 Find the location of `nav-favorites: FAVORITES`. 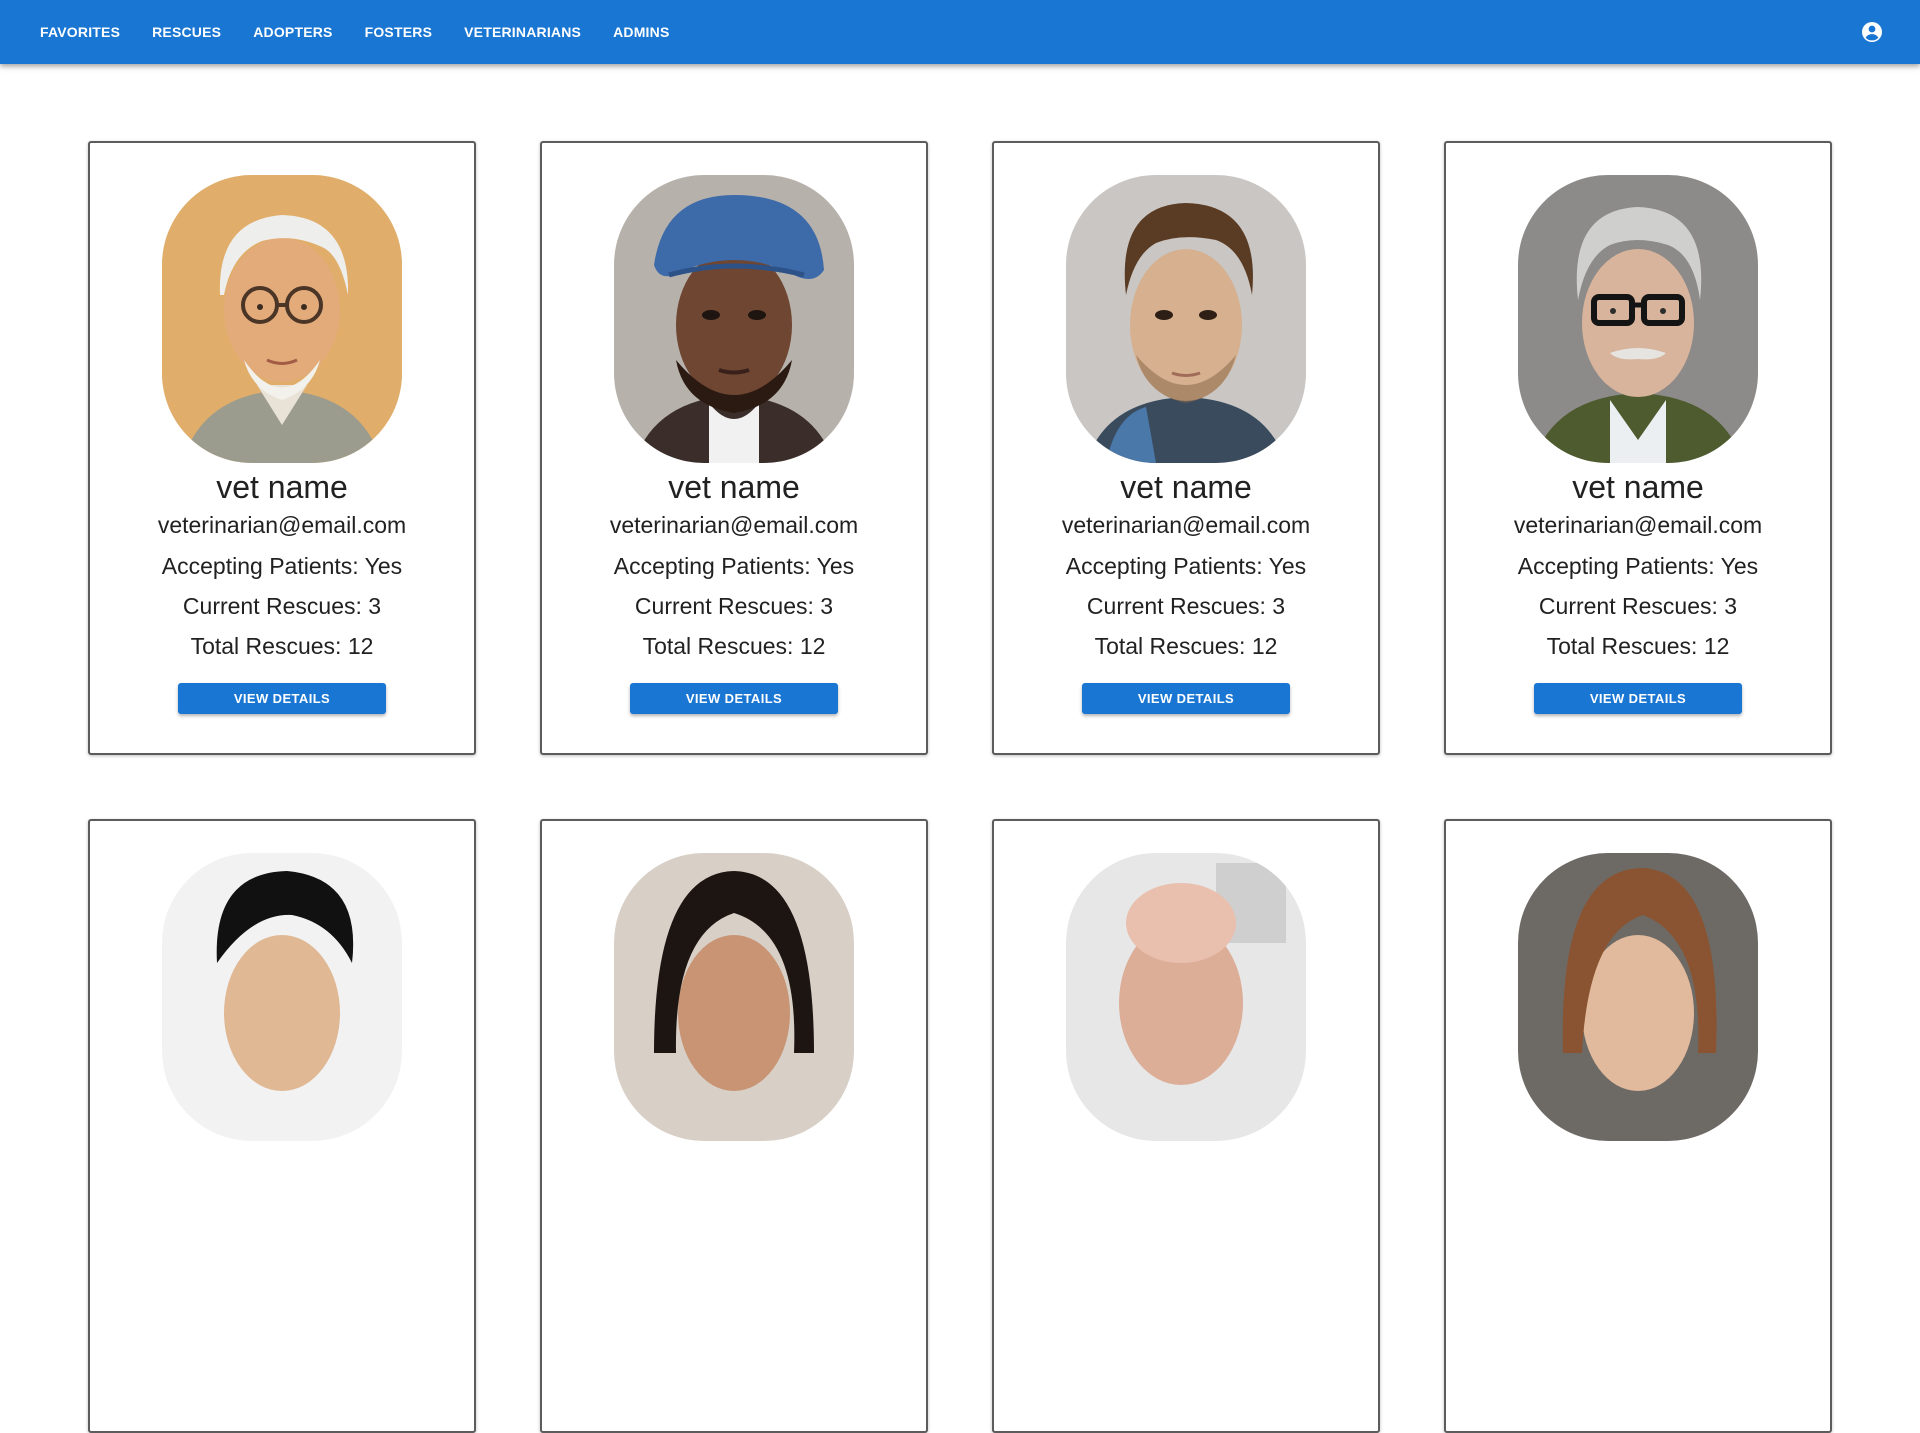

nav-favorites: FAVORITES is located at coordinates (84, 32).